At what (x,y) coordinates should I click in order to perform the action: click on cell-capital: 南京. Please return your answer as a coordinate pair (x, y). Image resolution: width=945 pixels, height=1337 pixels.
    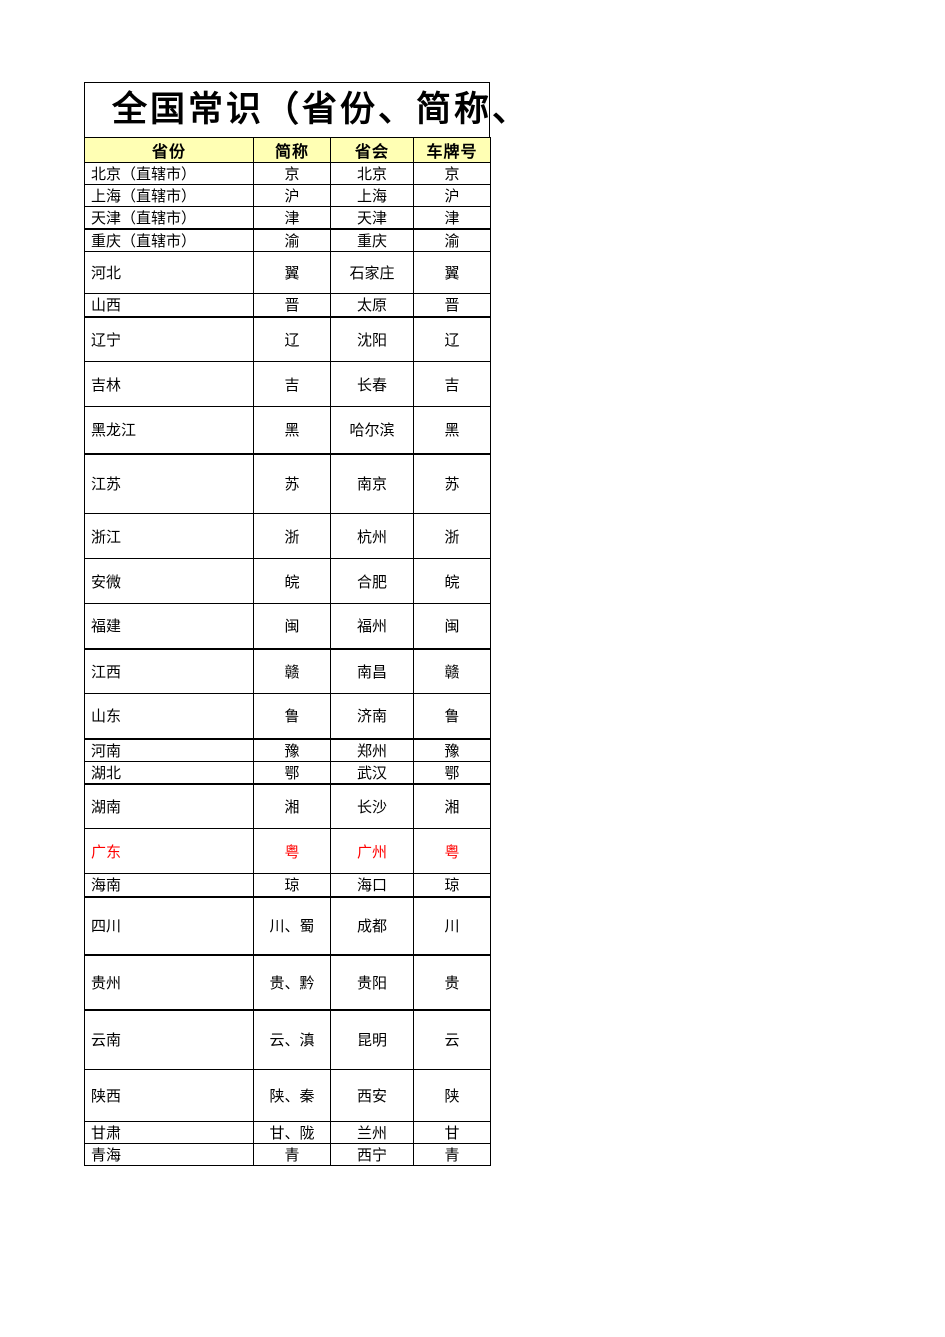
    Looking at the image, I should click on (372, 483).